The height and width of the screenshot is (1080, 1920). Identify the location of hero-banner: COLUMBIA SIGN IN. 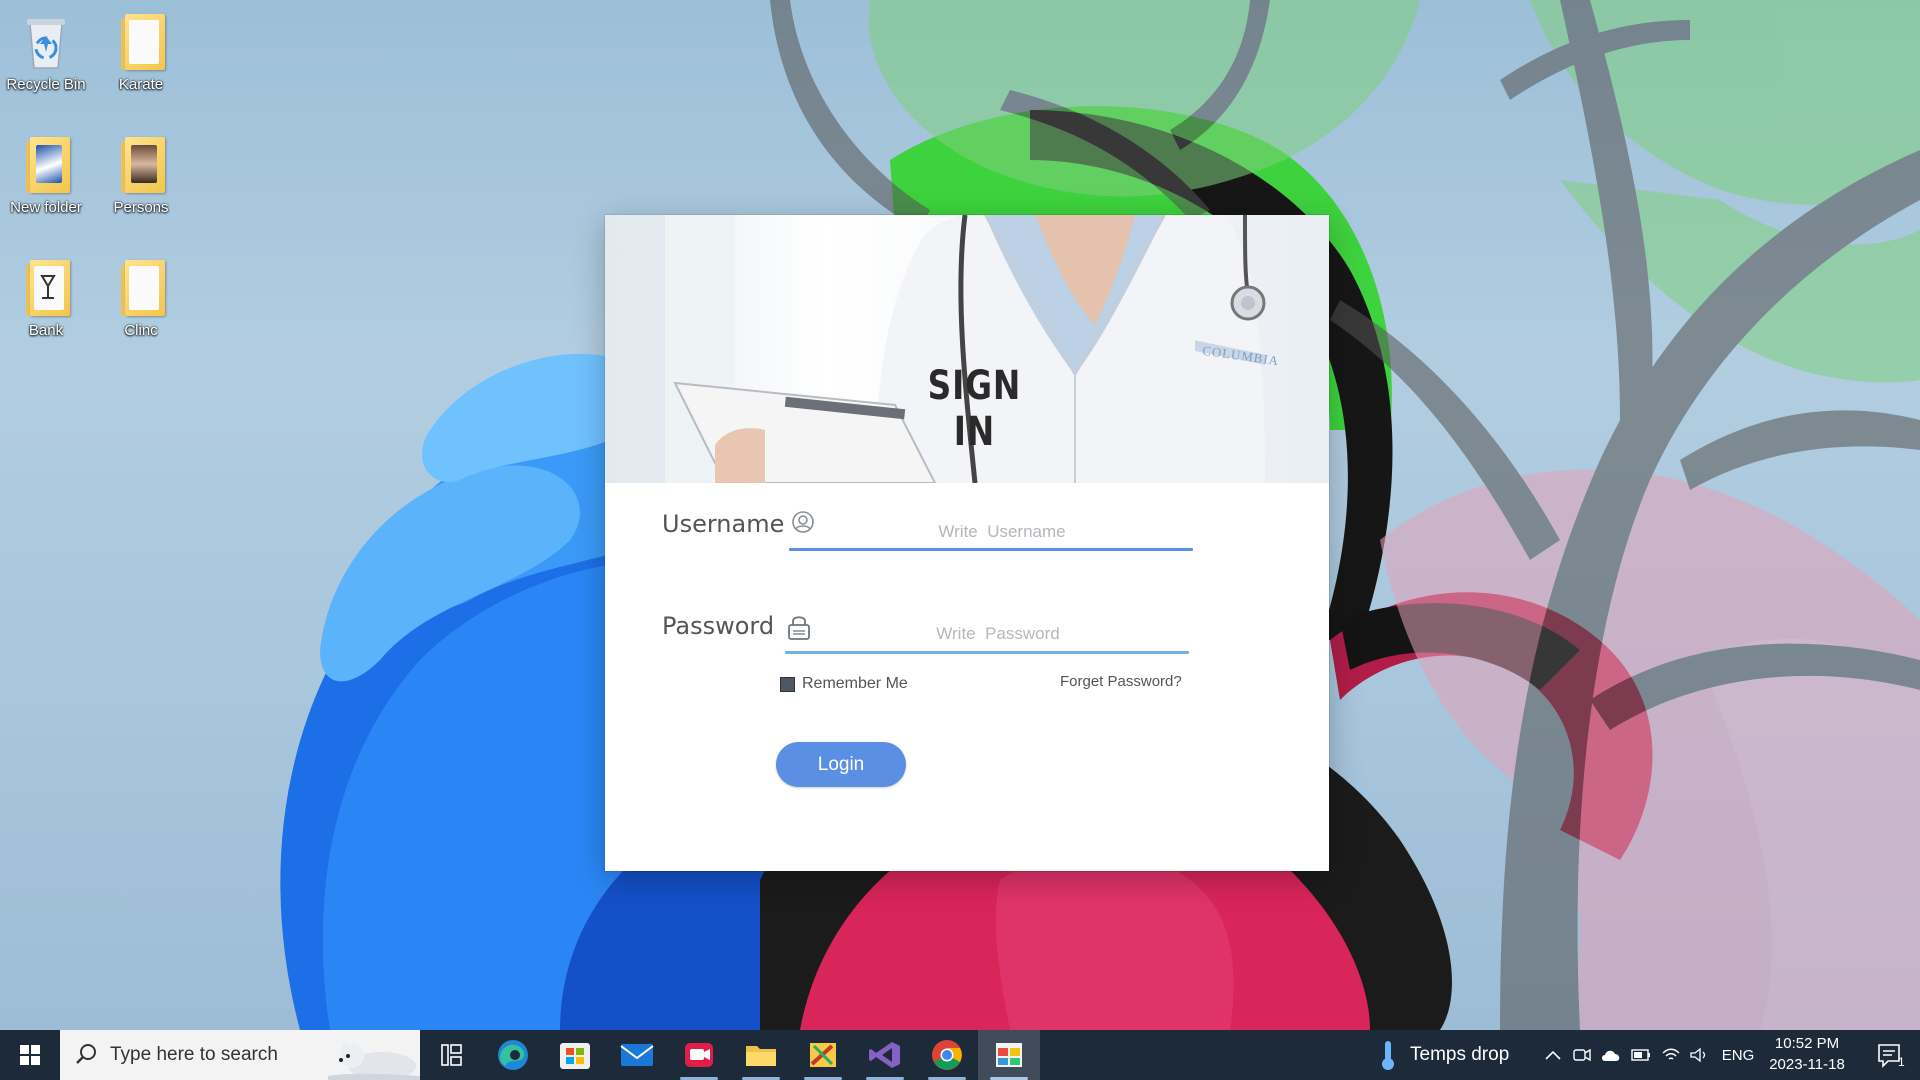
(967, 349).